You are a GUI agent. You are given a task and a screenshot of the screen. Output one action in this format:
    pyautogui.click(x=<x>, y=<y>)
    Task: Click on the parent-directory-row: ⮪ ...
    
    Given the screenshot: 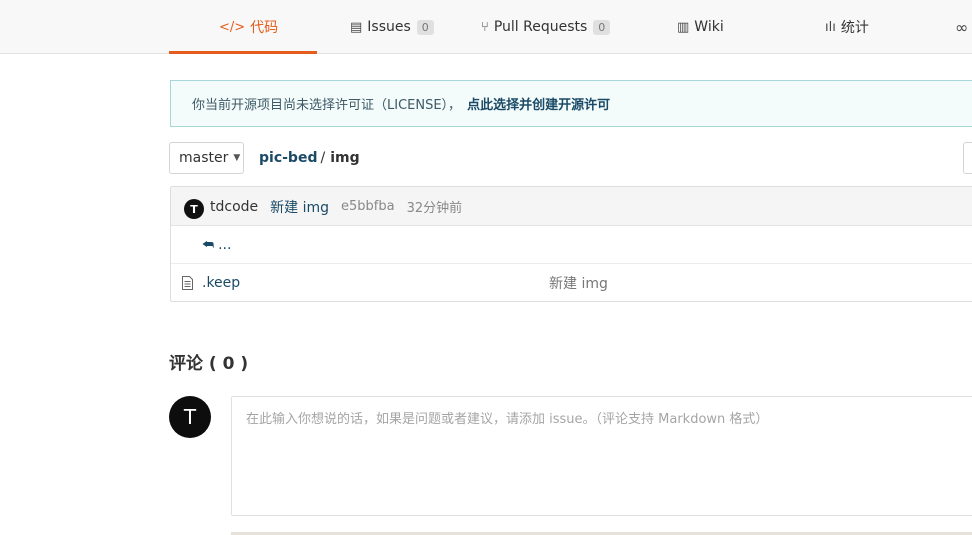 What is the action you would take?
    pyautogui.click(x=571, y=245)
    